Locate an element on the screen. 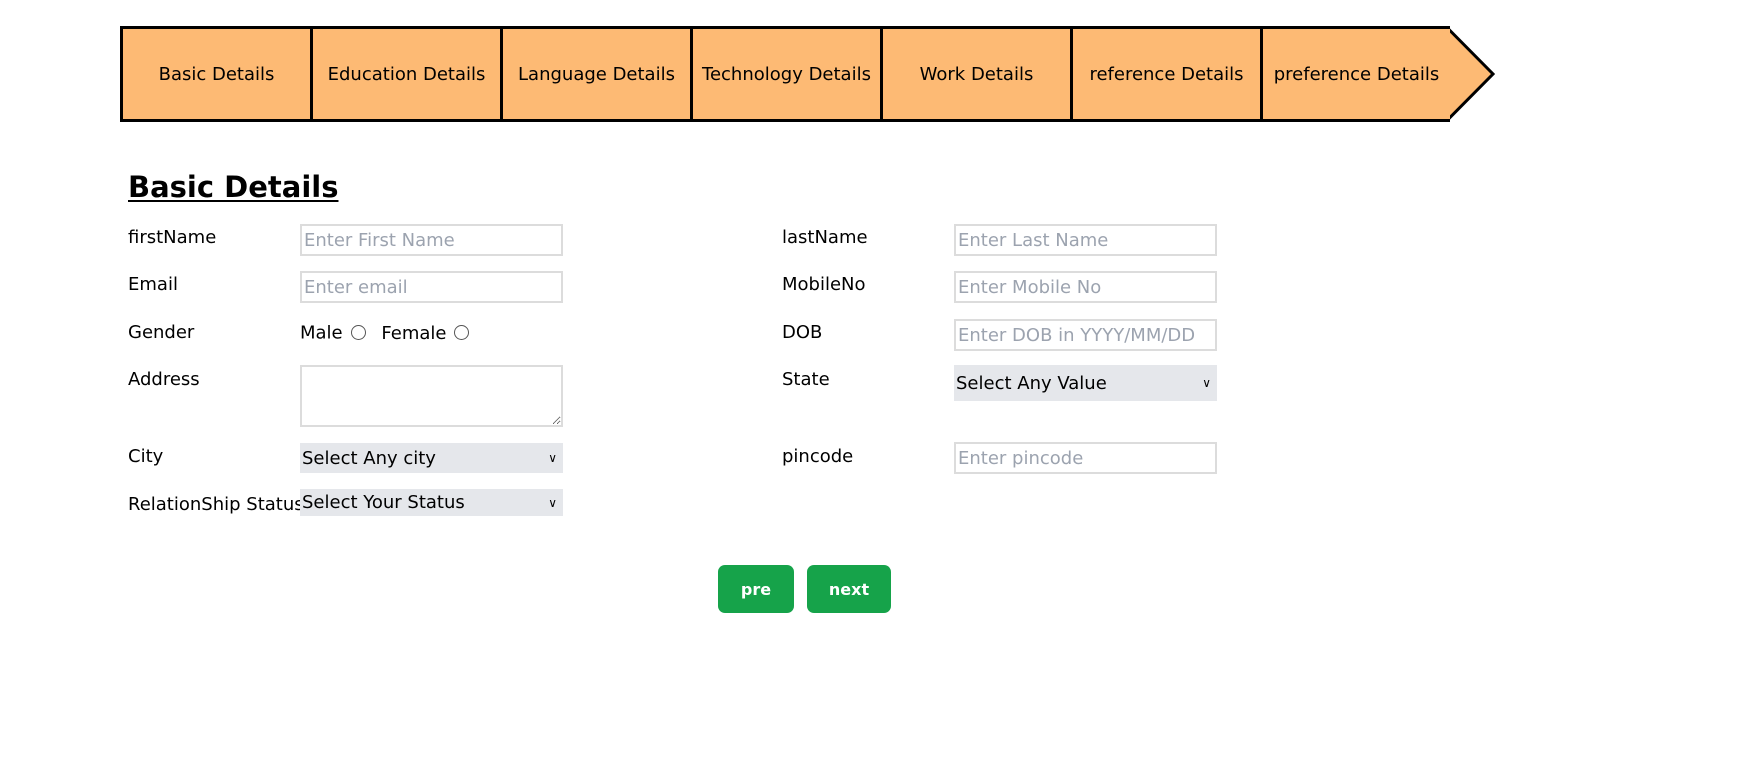 The image size is (1743, 780). step-work-details: Work Details is located at coordinates (975, 74).